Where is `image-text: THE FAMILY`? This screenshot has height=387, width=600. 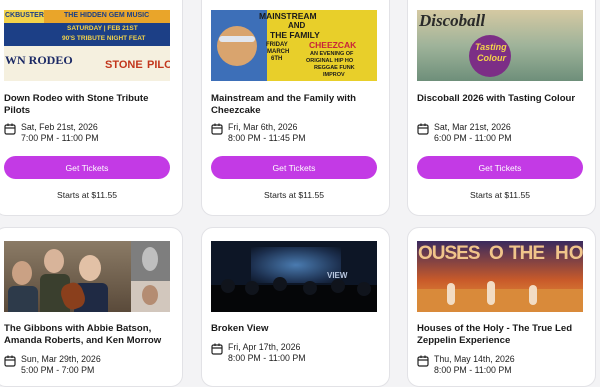
image-text: THE FAMILY is located at coordinates (295, 35).